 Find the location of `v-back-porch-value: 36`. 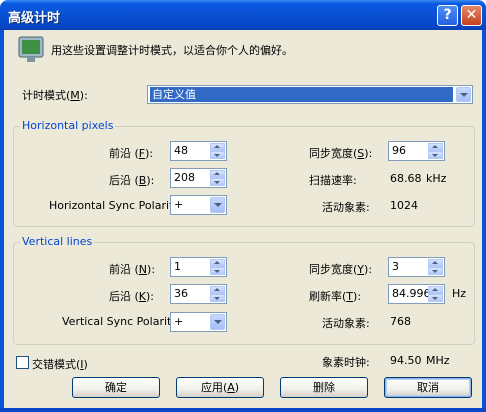

v-back-porch-value: 36 is located at coordinates (181, 293).